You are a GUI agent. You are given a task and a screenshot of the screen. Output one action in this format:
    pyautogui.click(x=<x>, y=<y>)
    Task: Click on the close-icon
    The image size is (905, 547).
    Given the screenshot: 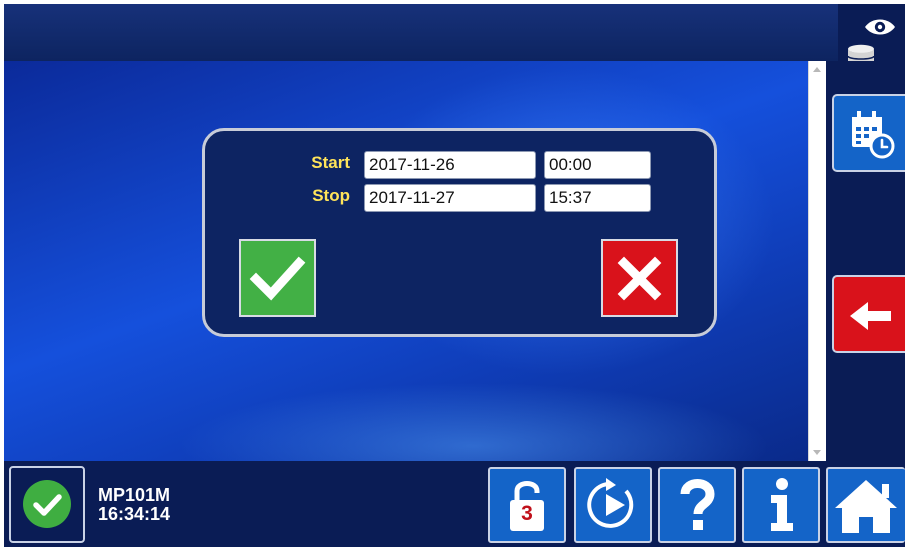 What is the action you would take?
    pyautogui.click(x=639, y=278)
    